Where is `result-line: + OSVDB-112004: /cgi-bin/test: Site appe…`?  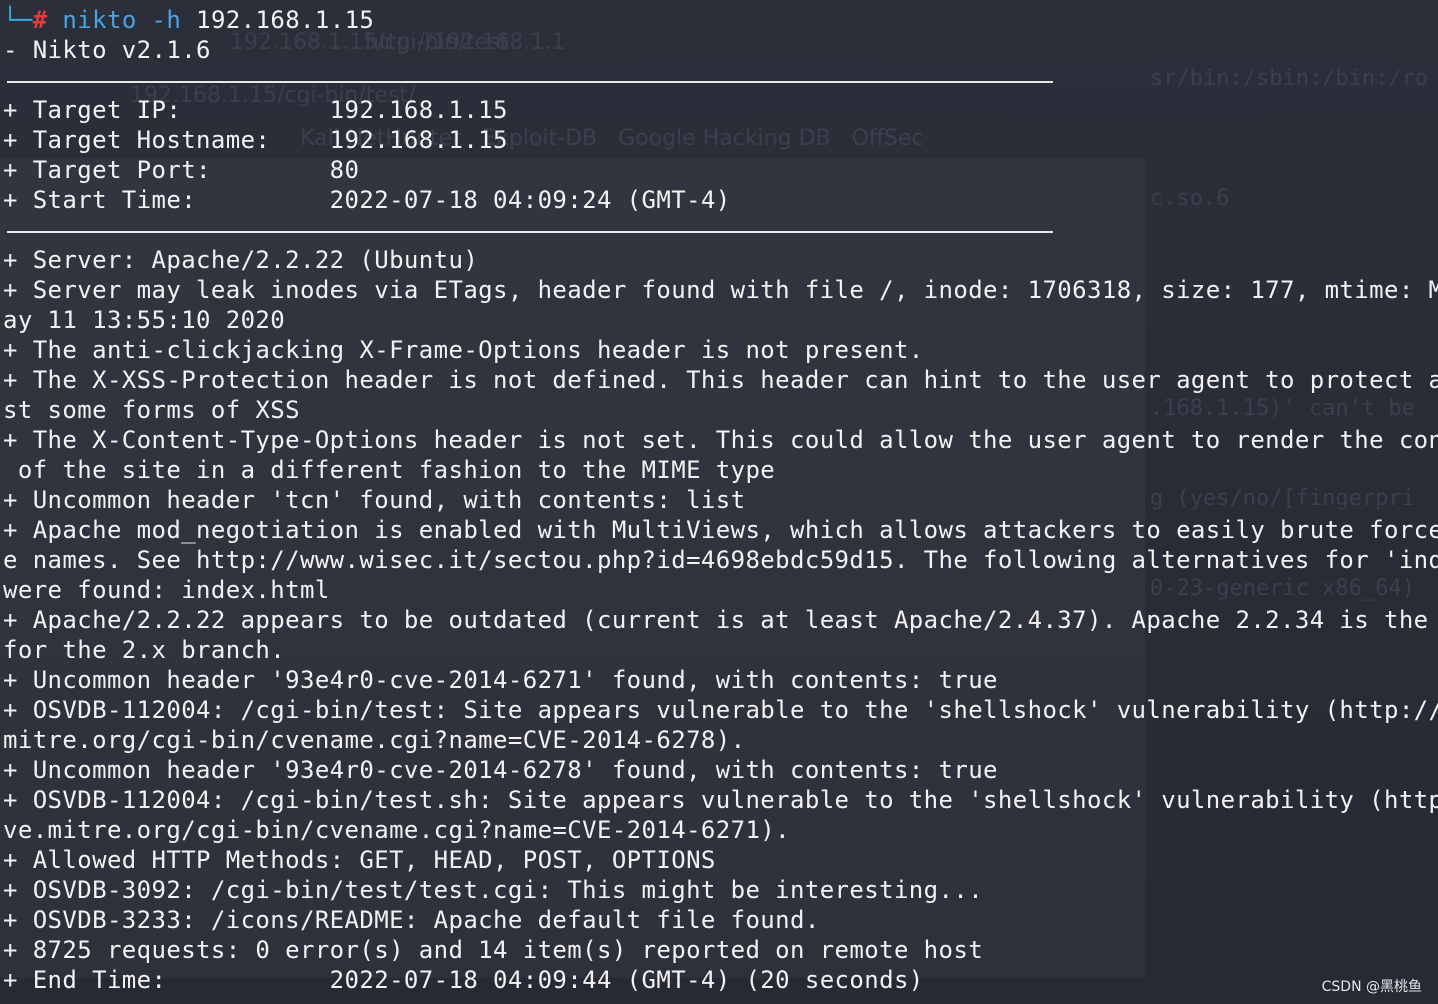
result-line: + OSVDB-112004: /cgi-bin/test: Site appe… is located at coordinates (720, 710).